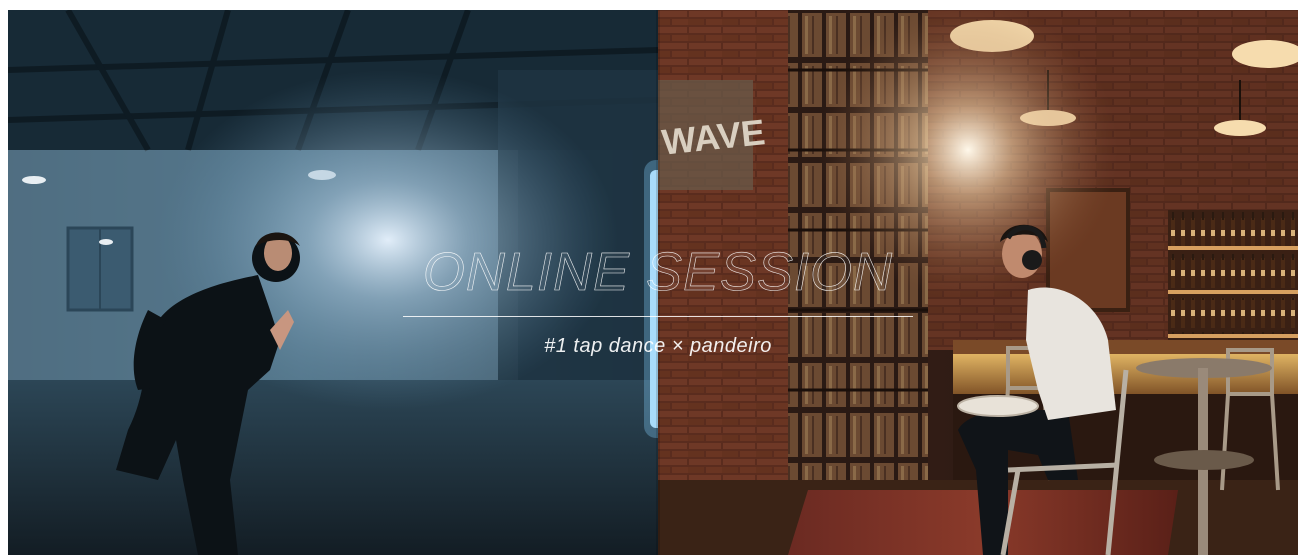 The width and height of the screenshot is (1298, 555). I want to click on hero-subtitle: #1 tap dance × pandeiro, so click(658, 346).